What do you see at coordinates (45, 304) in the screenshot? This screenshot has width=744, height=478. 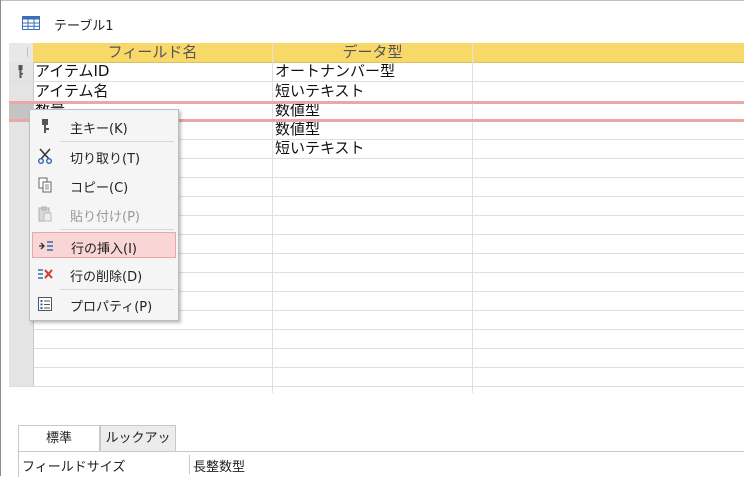 I see `properties-icon` at bounding box center [45, 304].